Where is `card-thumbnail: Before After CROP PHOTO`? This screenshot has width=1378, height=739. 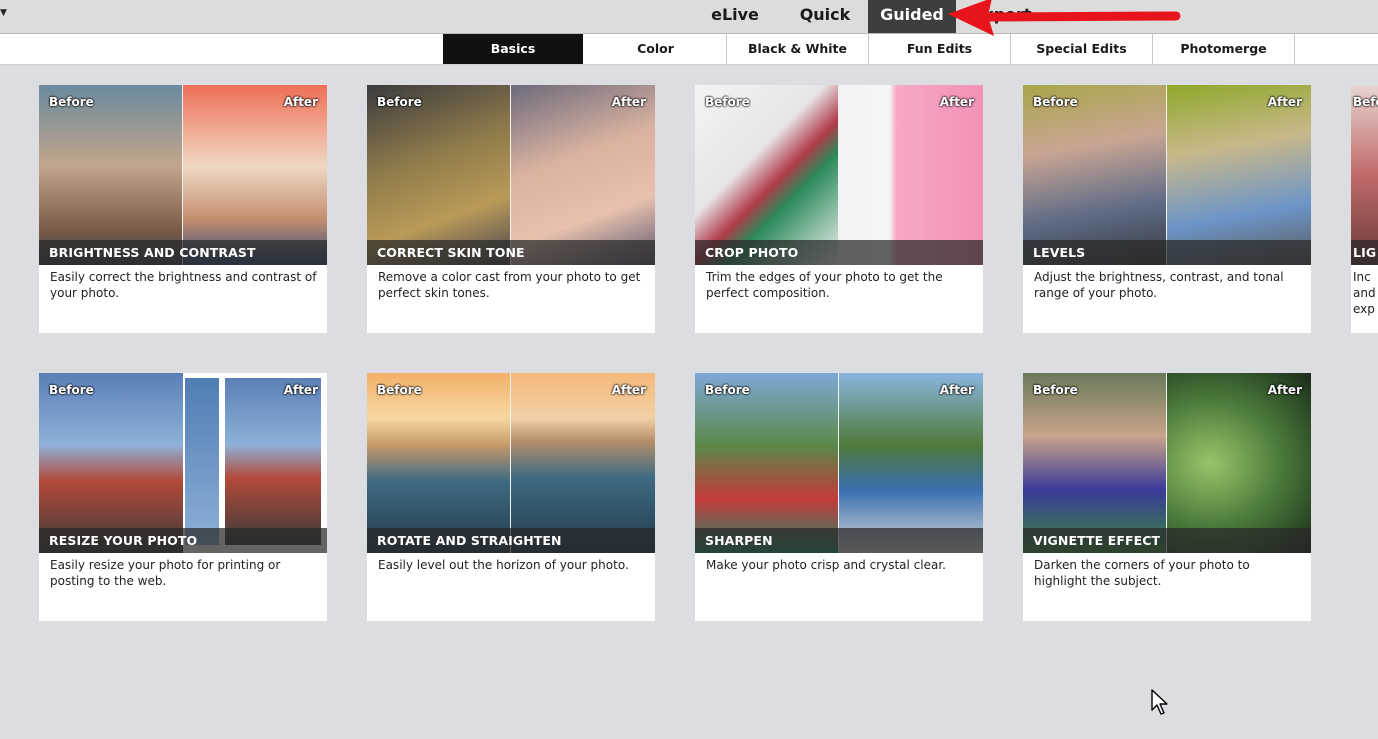 card-thumbnail: Before After CROP PHOTO is located at coordinates (839, 175).